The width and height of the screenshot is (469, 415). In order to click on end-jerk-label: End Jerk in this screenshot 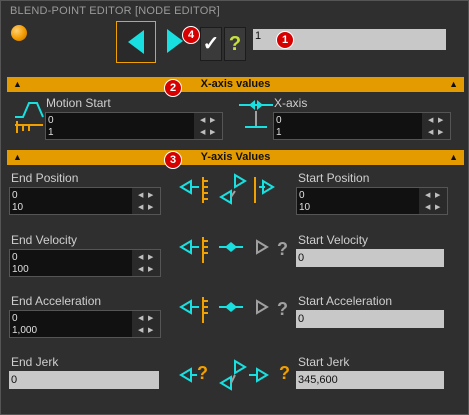, I will do `click(35, 362)`.